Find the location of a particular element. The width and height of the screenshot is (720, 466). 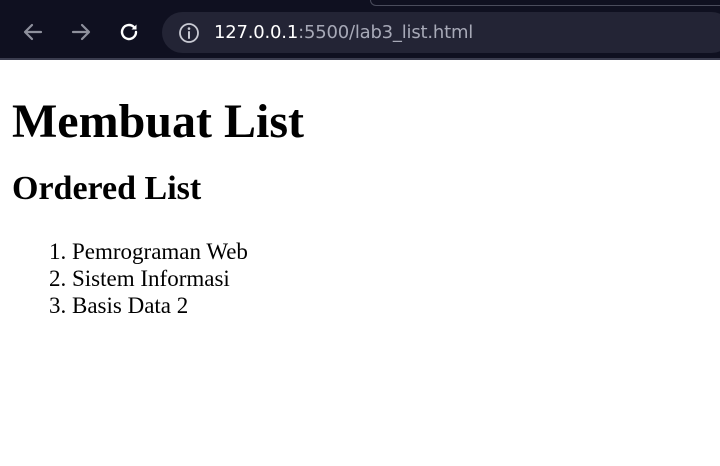

list-item: Pemrograman Web is located at coordinates (390, 251).